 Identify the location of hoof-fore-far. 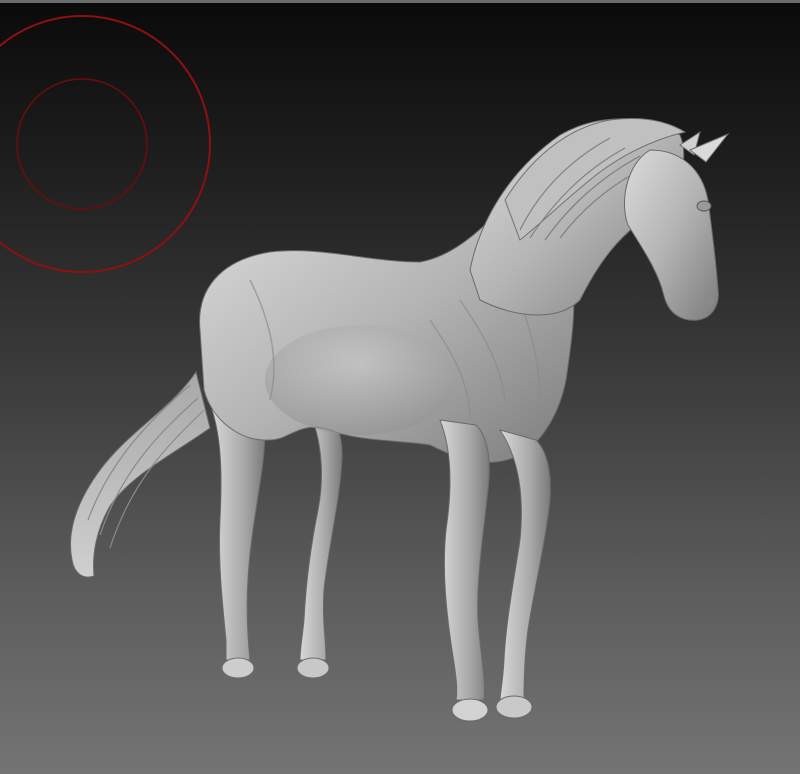
(514, 707).